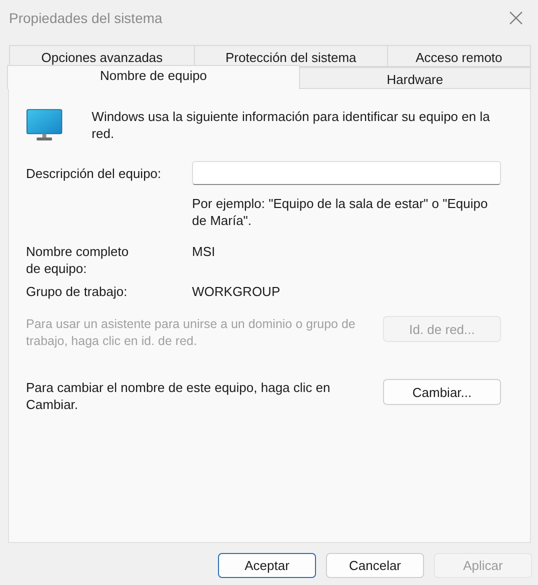  Describe the element at coordinates (375, 565) in the screenshot. I see `dialog-button: Cancelar` at that location.